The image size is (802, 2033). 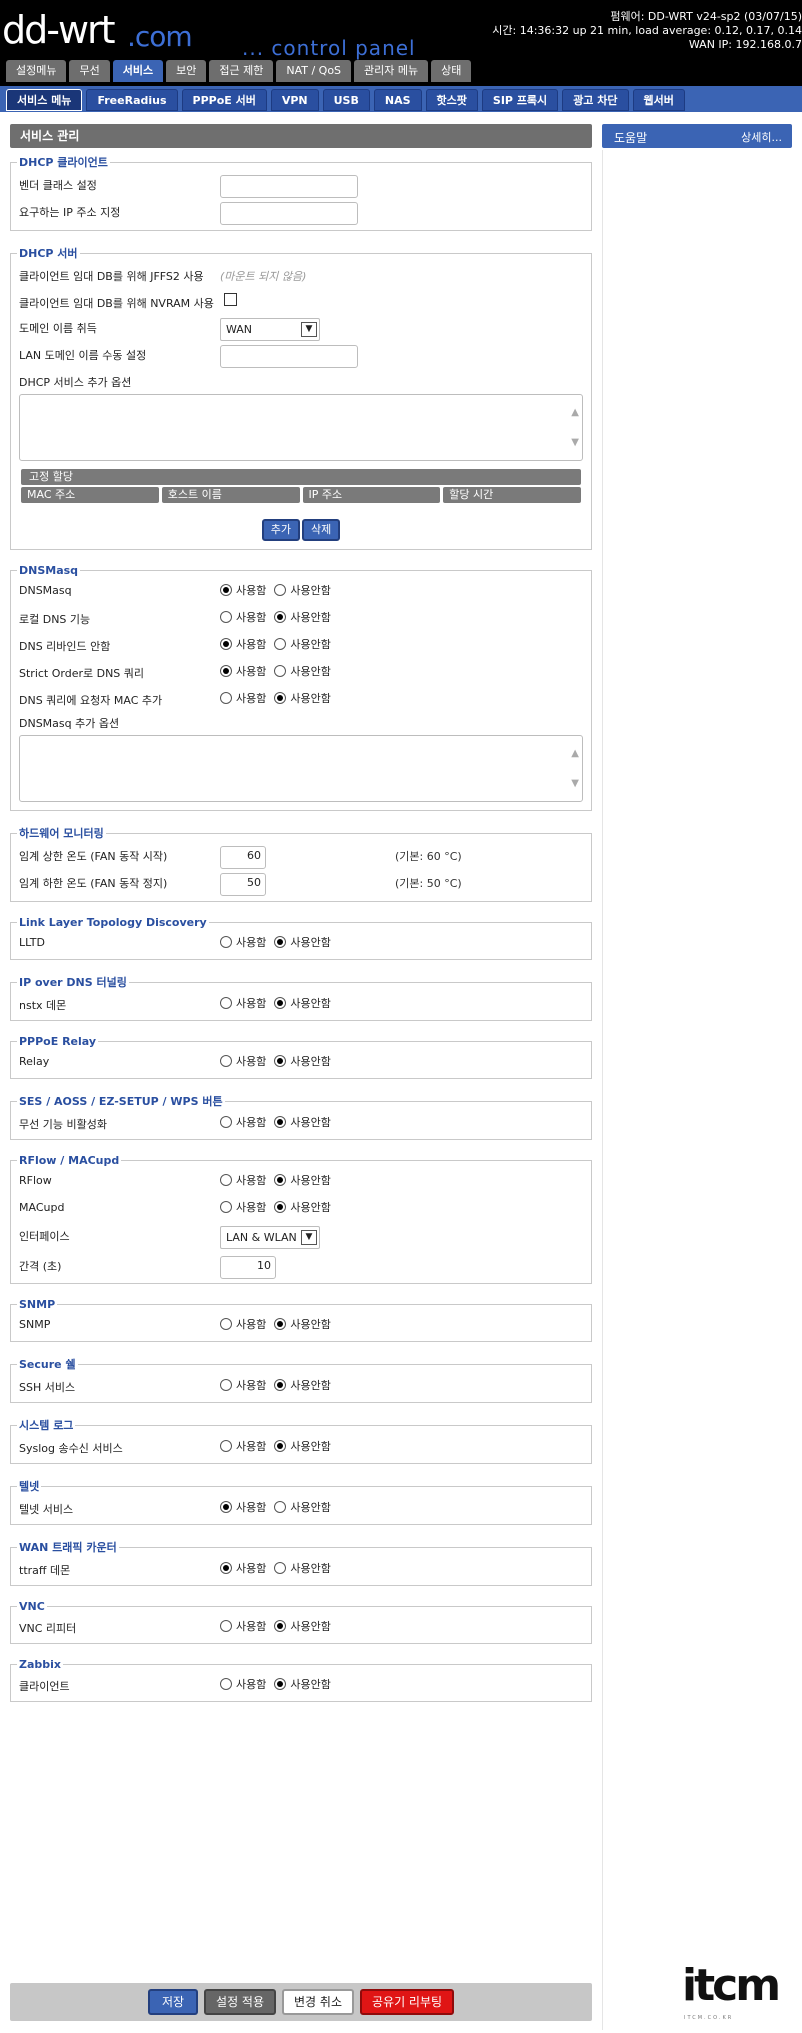 What do you see at coordinates (318, 2002) in the screenshot?
I see `cancel-button: 변경 취소` at bounding box center [318, 2002].